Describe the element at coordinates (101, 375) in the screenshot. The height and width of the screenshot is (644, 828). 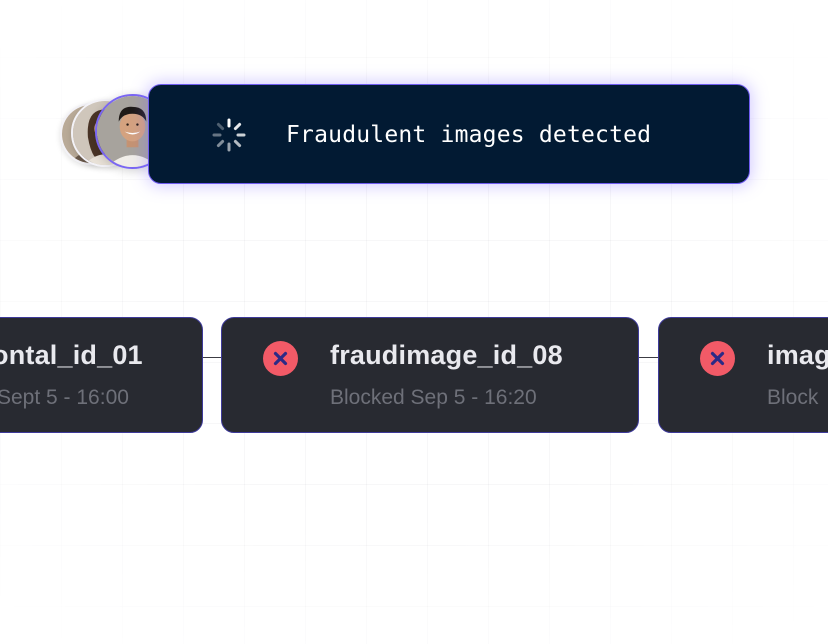
I see `image-card: ontal_id_01 Sept 5 - 16:00` at that location.